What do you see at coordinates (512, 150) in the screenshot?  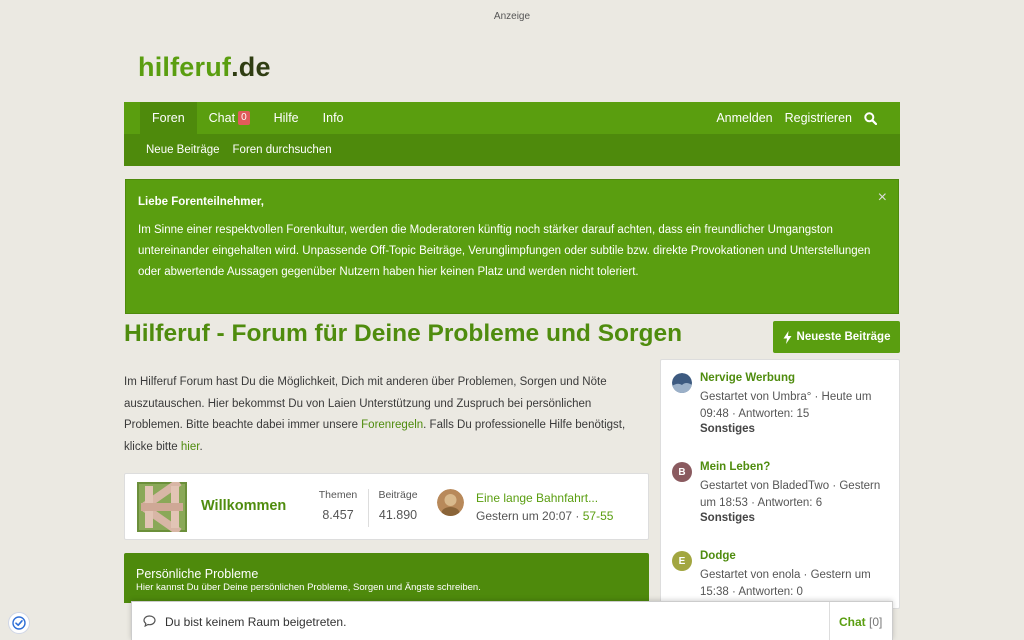 I see `sub-nav: Neue Beiträge Foren durchsuchen` at bounding box center [512, 150].